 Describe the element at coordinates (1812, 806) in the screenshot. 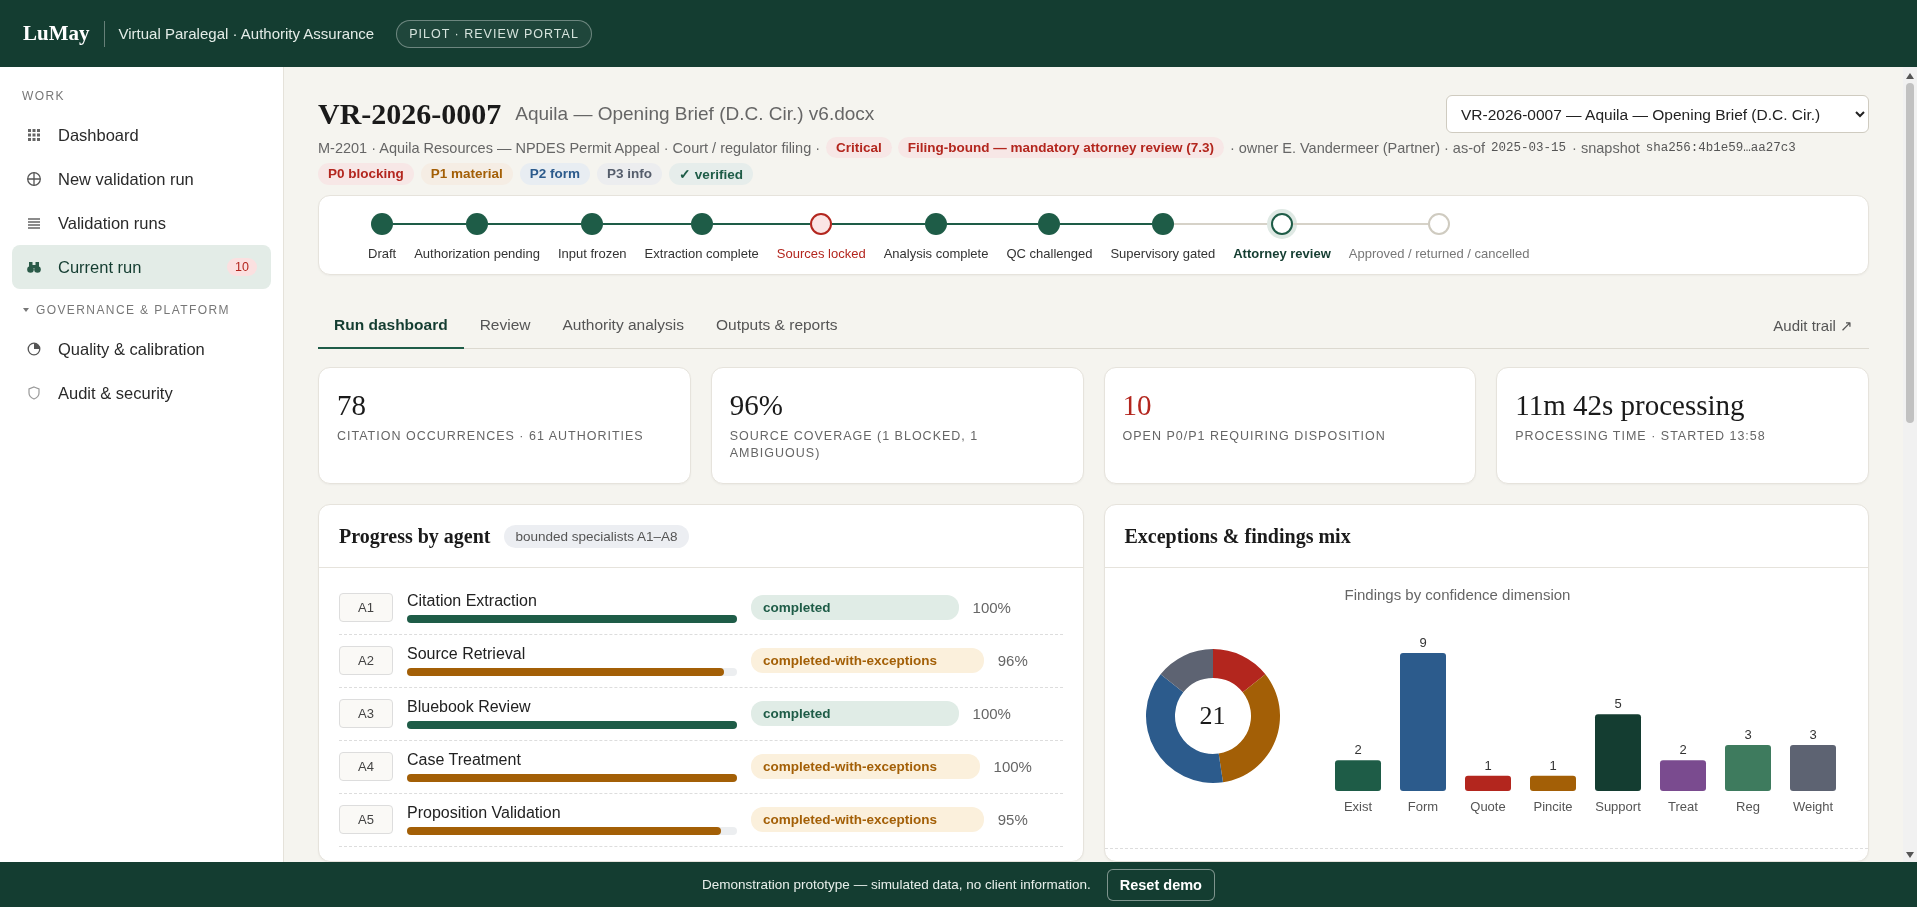

I see `axis-label: Weight` at that location.